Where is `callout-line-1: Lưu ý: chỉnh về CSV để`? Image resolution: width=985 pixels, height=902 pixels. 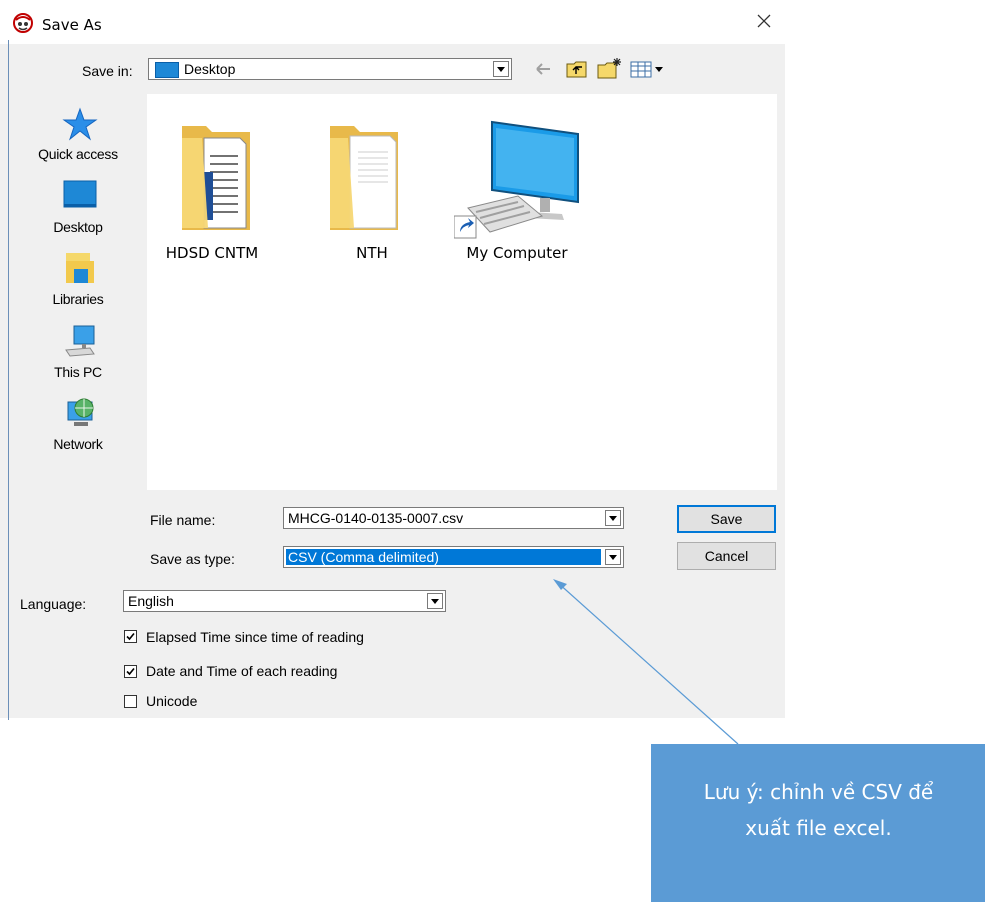
callout-line-1: Lưu ý: chỉnh về CSV để is located at coordinates (818, 792).